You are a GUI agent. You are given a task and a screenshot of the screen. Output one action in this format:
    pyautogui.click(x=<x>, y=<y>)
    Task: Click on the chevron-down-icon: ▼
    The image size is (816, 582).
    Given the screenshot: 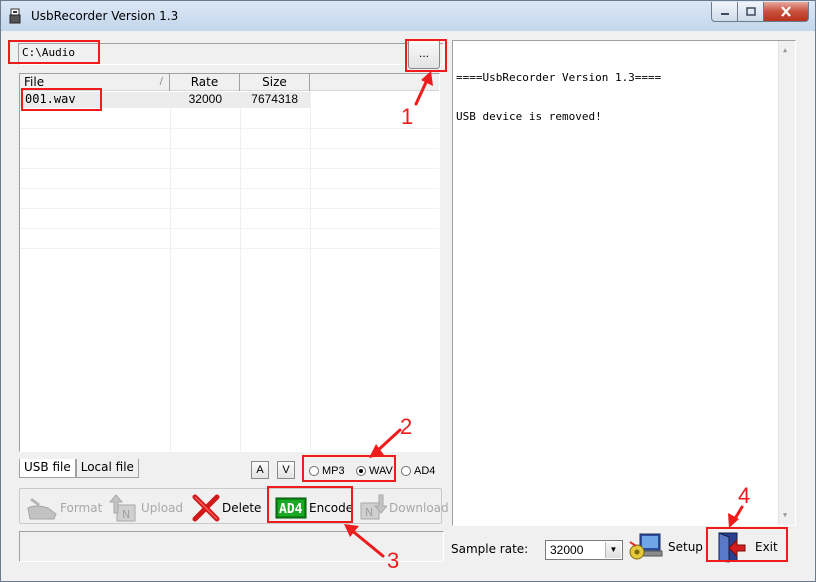 What is the action you would take?
    pyautogui.click(x=613, y=550)
    